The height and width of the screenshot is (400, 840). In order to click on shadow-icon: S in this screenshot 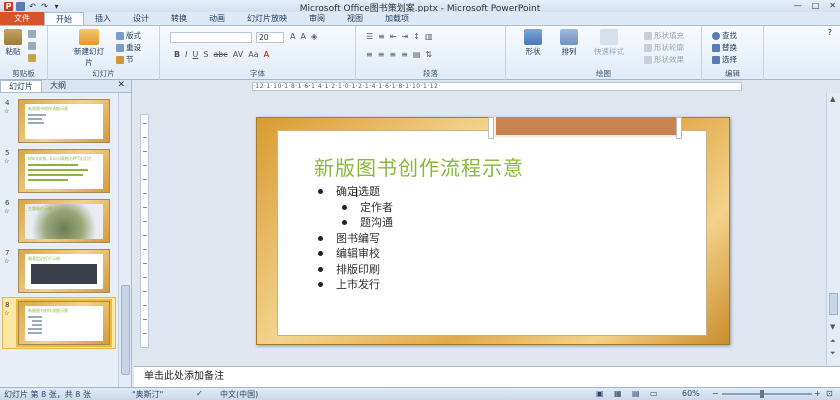, I will do `click(205, 54)`.